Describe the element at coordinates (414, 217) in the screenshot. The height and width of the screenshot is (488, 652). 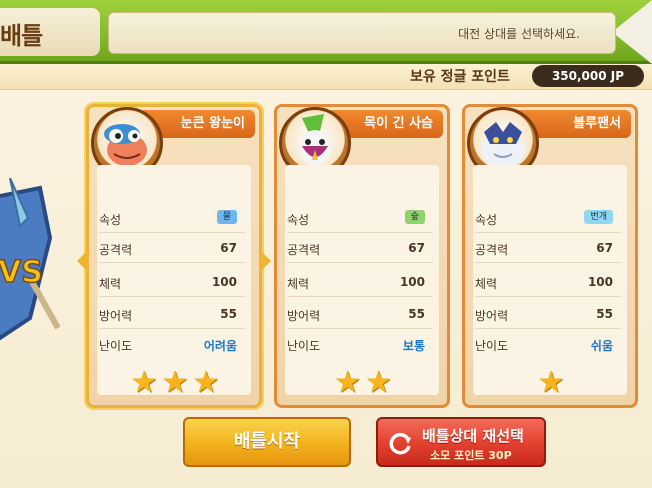
I see `attribute-badge: 숲` at that location.